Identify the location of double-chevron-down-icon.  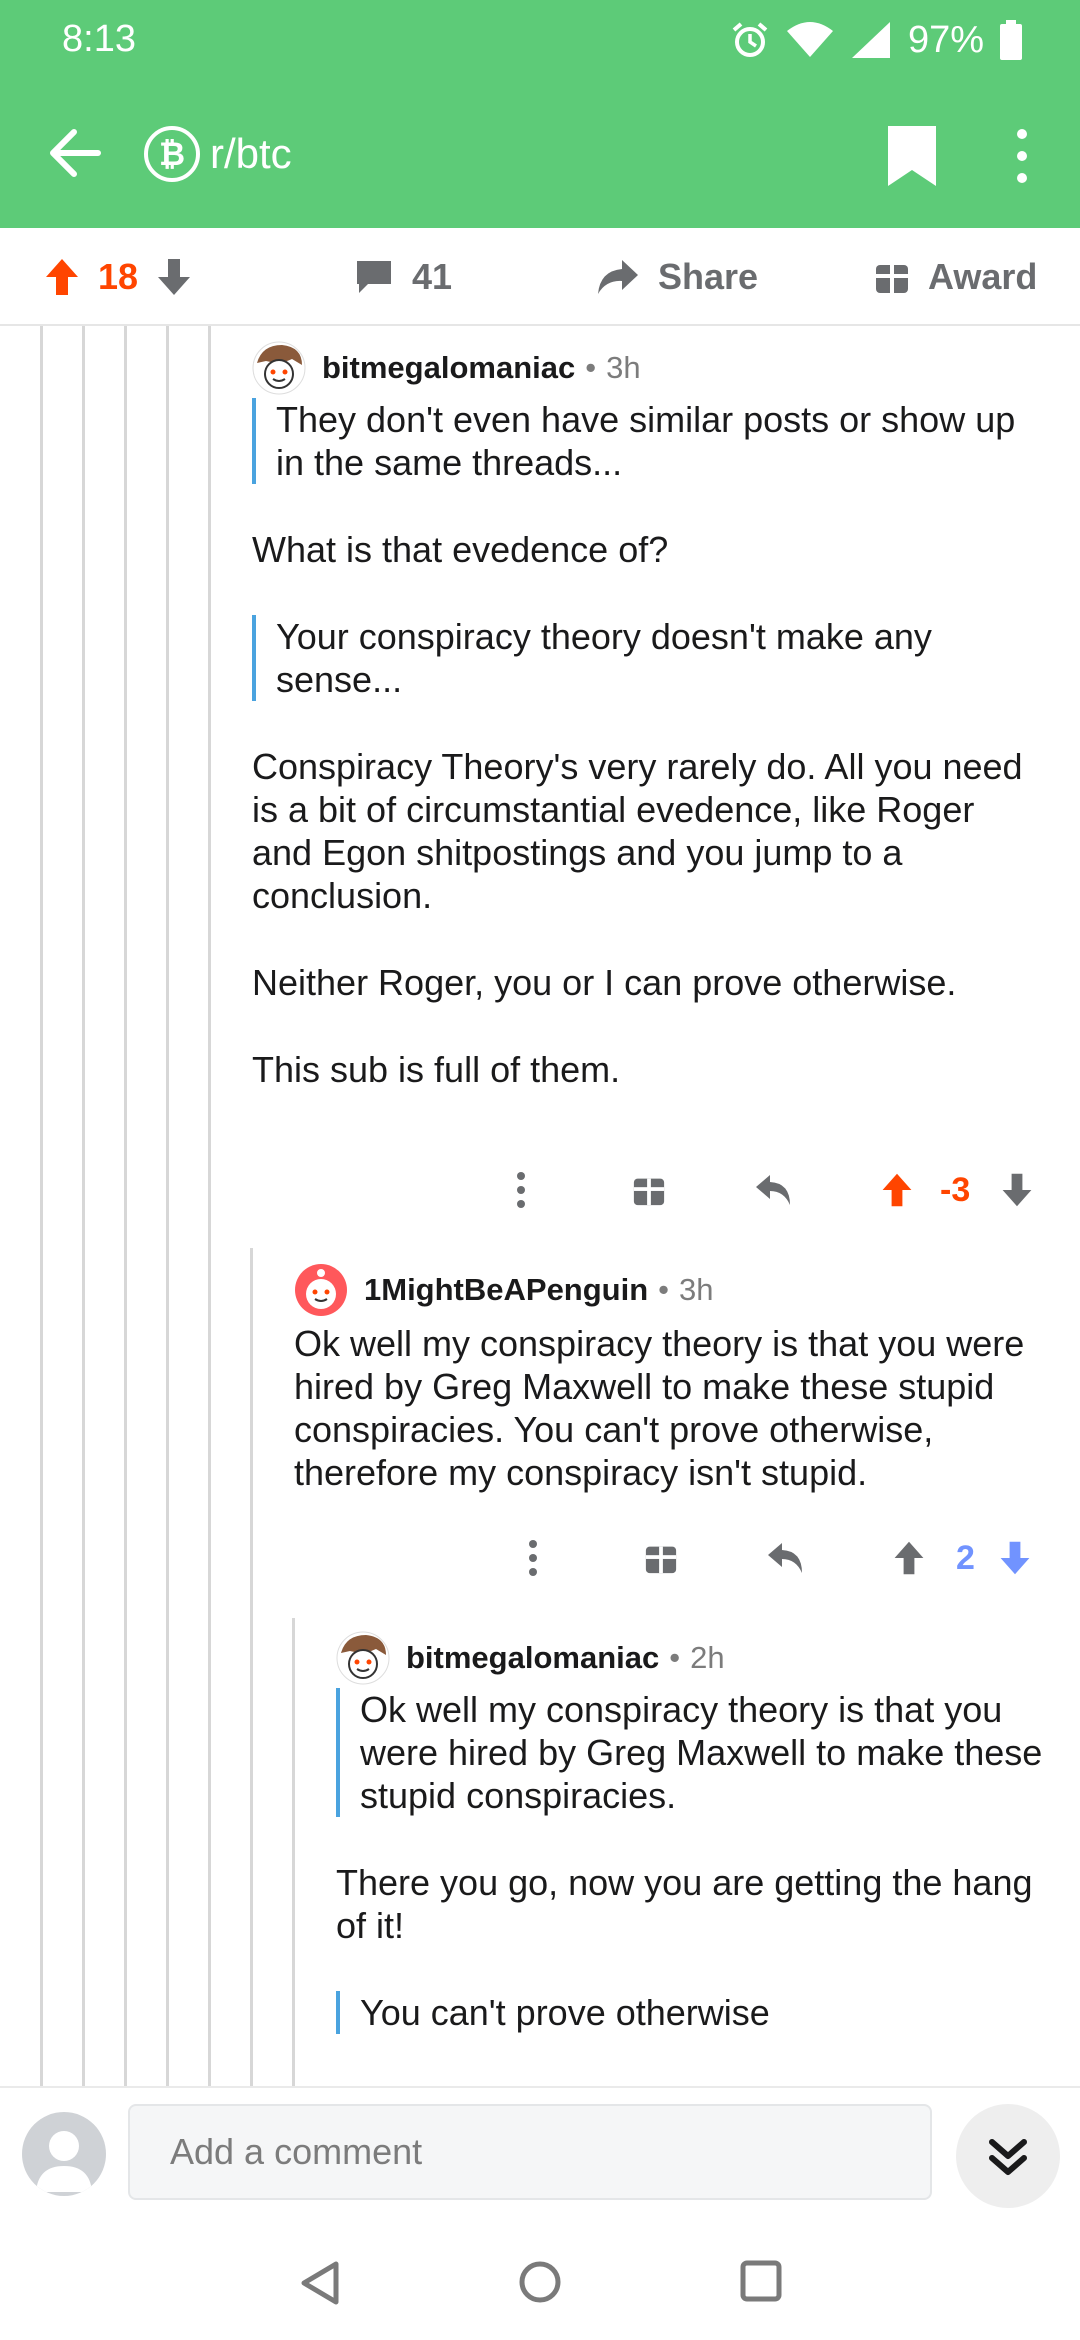
(1008, 2157).